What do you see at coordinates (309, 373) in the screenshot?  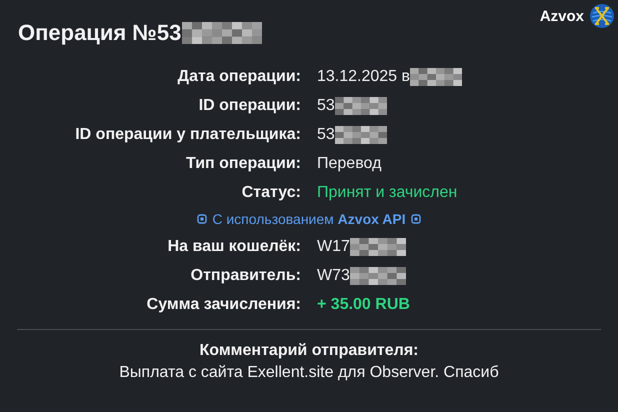 I see `comment-text: Выплата с сайта Exellent.site для Observer. Спасиб` at bounding box center [309, 373].